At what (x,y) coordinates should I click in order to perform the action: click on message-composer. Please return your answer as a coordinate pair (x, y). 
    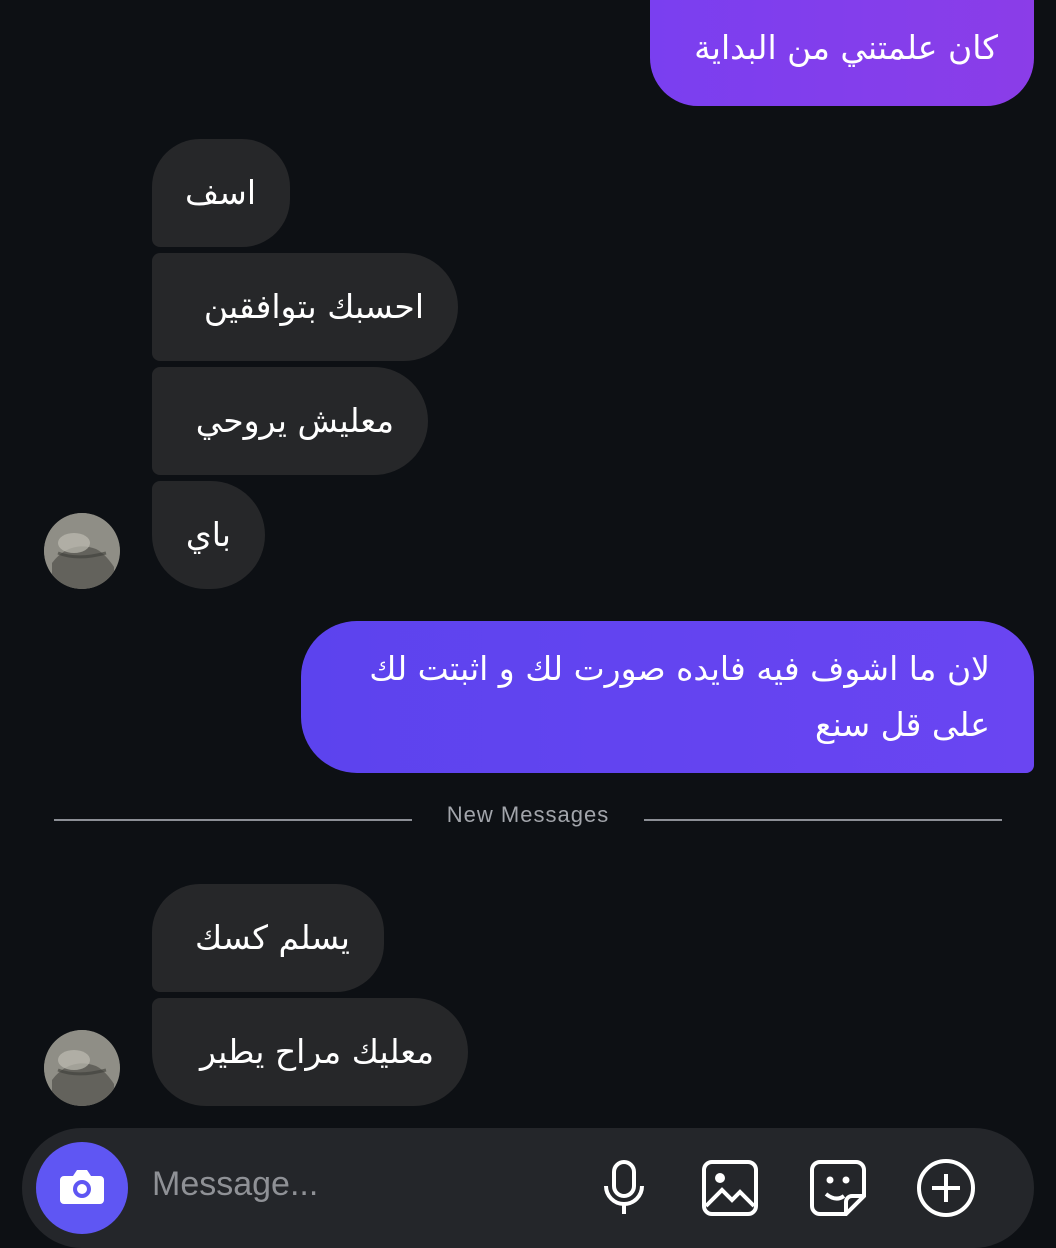
    Looking at the image, I should click on (528, 1188).